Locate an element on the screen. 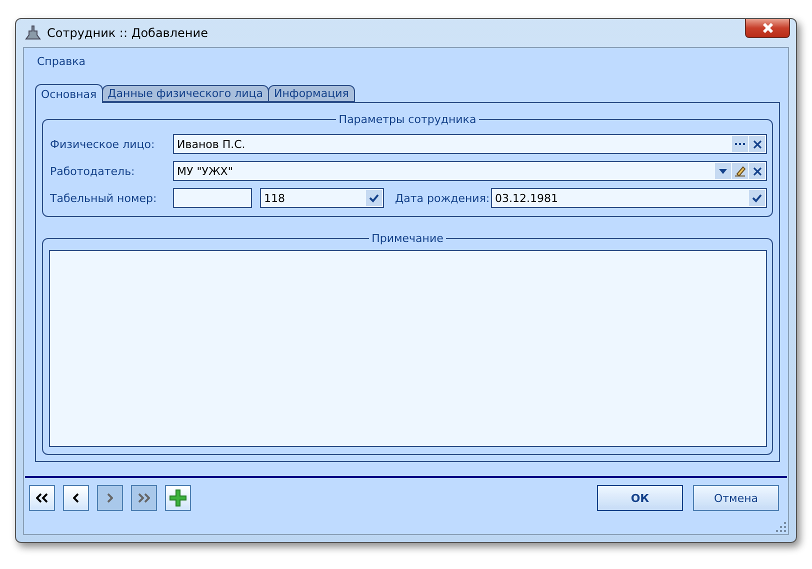 The height and width of the screenshot is (569, 812). app-icon is located at coordinates (33, 33).